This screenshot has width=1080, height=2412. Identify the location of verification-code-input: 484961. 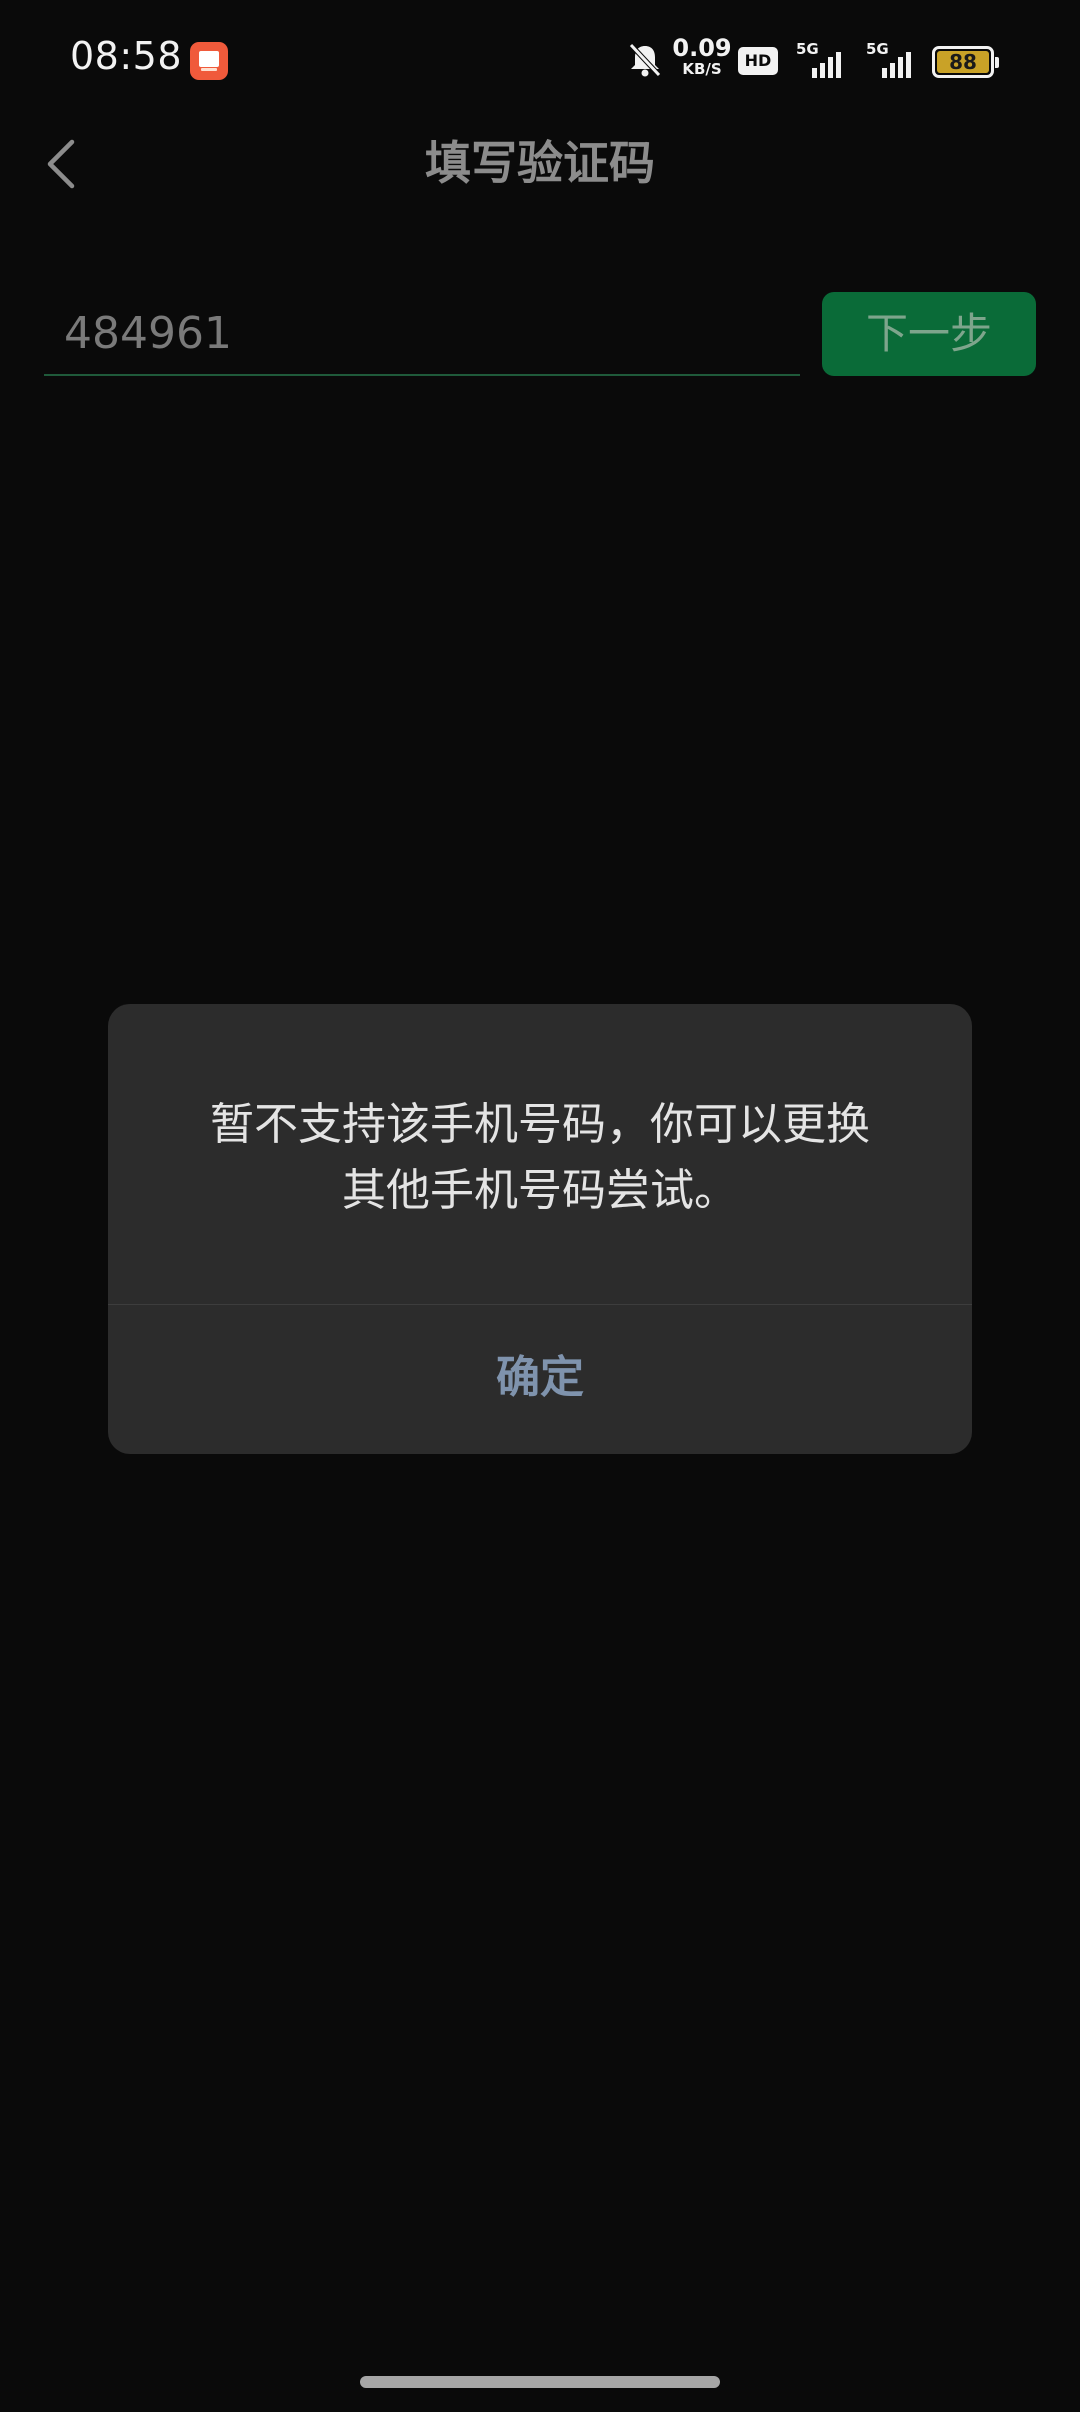
(422, 337).